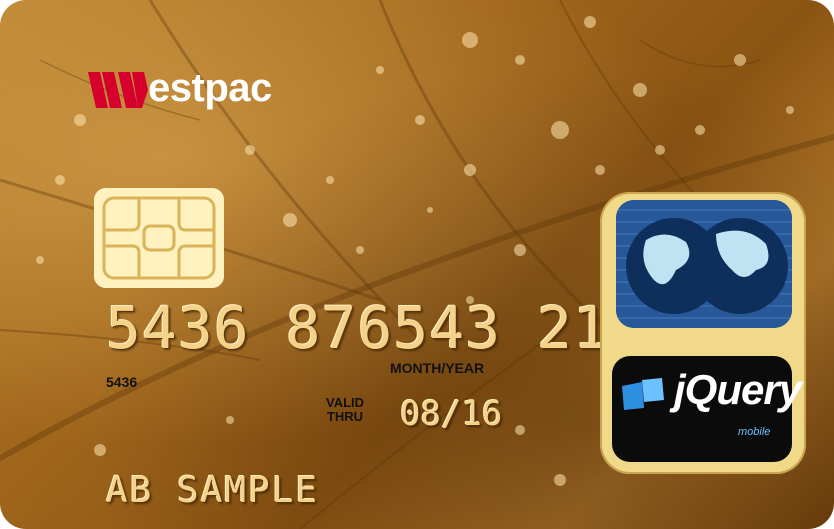  Describe the element at coordinates (738, 389) in the screenshot. I see `jquery-text: jQuery` at that location.